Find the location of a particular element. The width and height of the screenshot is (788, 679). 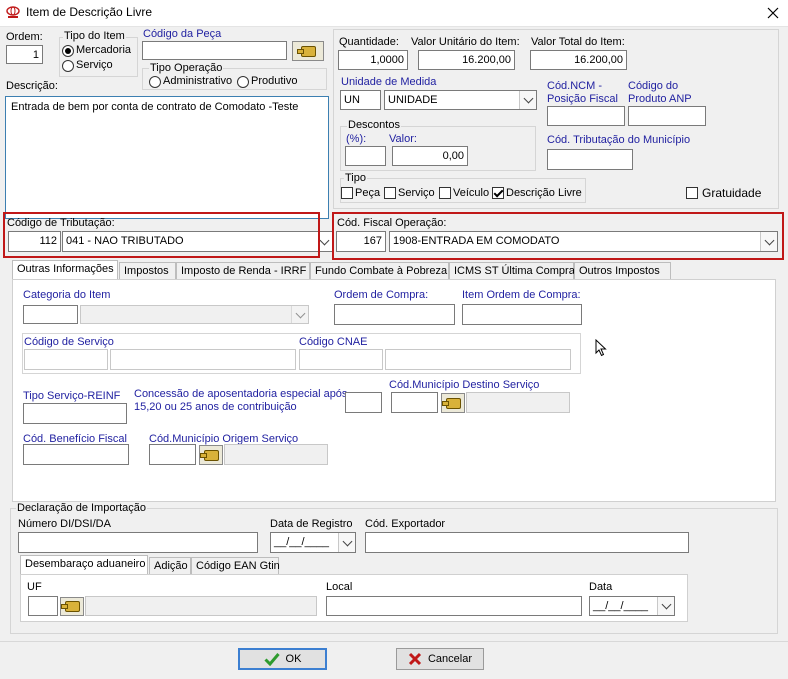

descontos-valor-input: 0,00 is located at coordinates (430, 156).